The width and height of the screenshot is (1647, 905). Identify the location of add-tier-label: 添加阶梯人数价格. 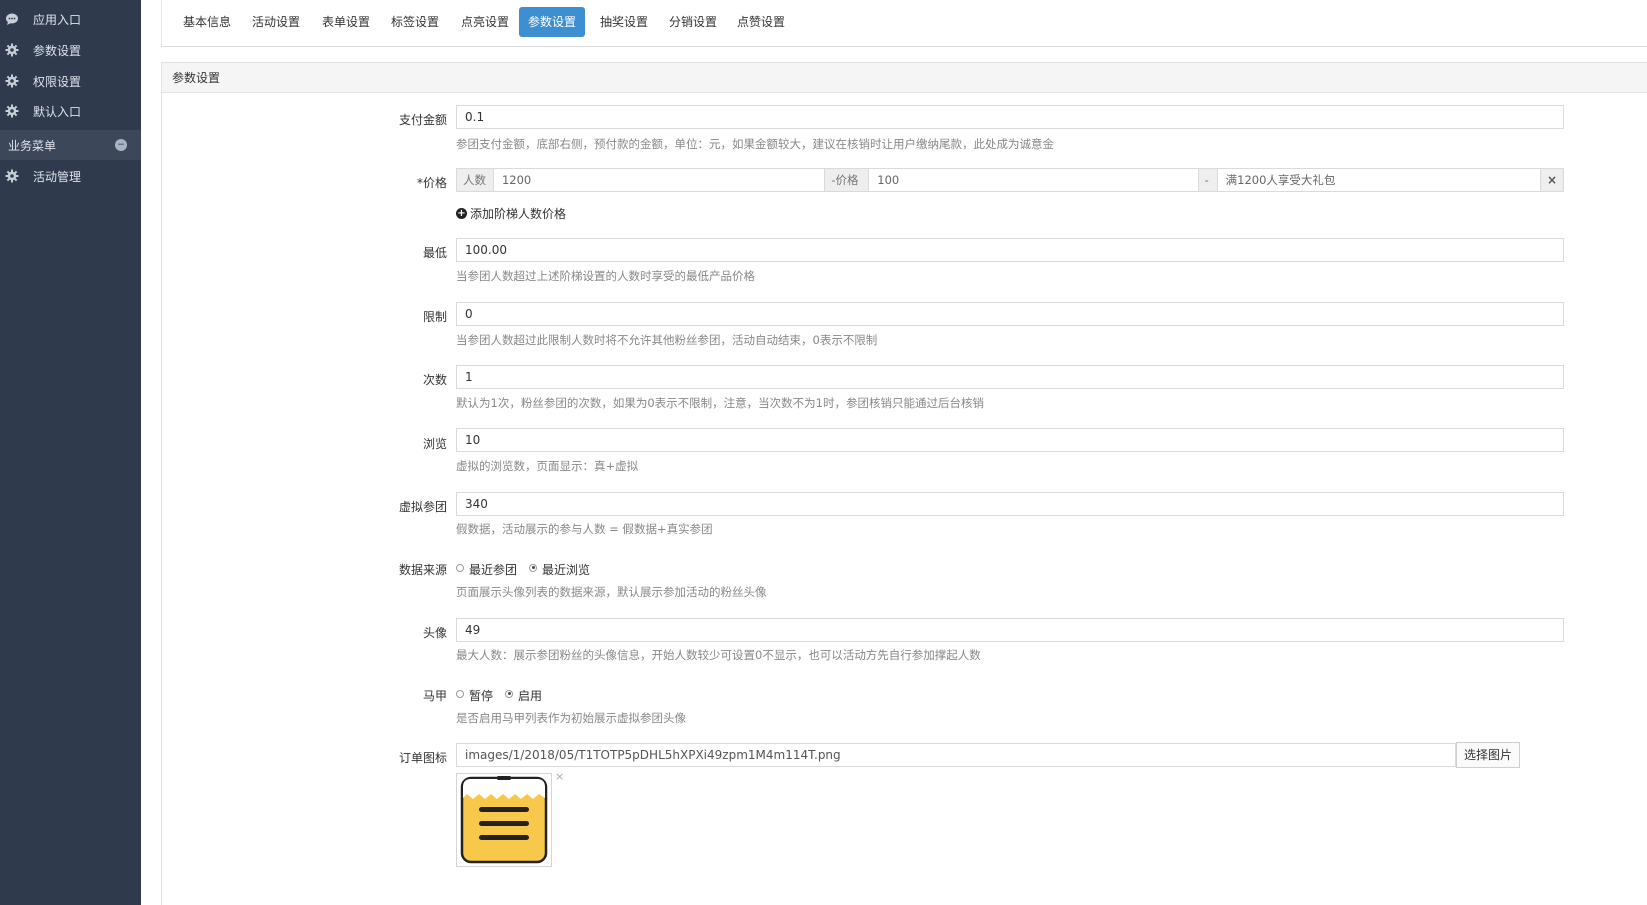
(518, 214).